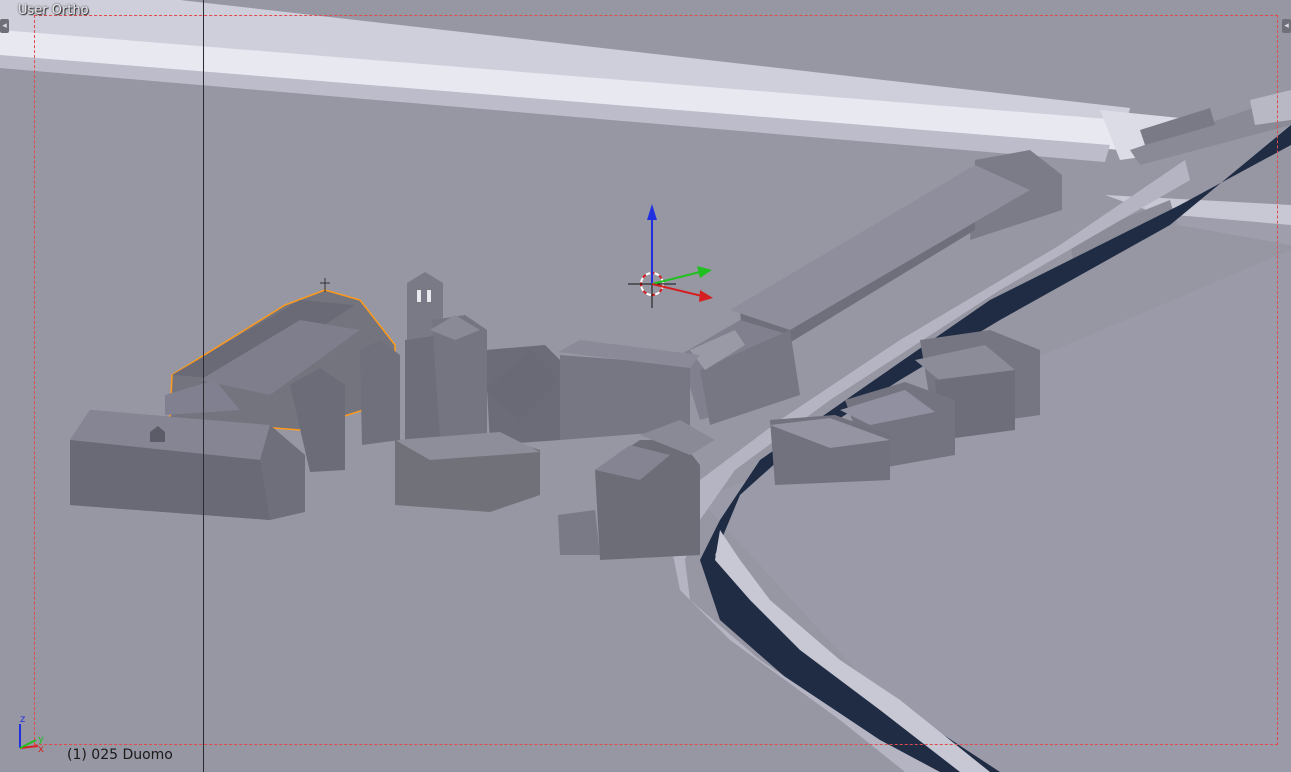  I want to click on building-arcade-center, so click(467, 472).